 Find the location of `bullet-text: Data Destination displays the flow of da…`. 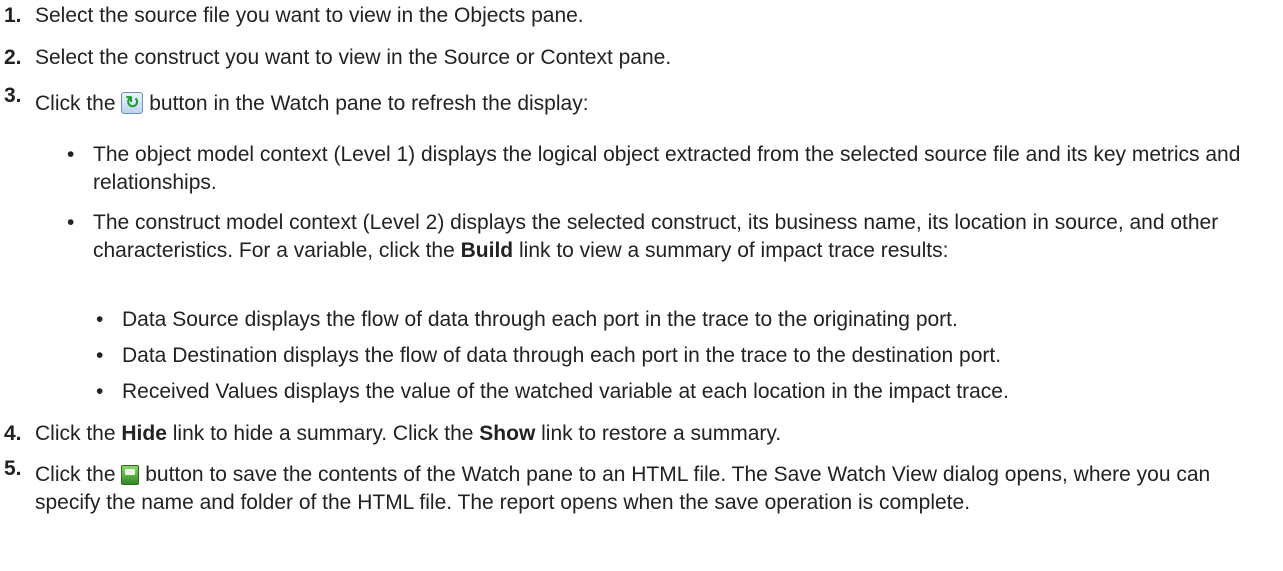

bullet-text: Data Destination displays the flow of da… is located at coordinates (562, 355).